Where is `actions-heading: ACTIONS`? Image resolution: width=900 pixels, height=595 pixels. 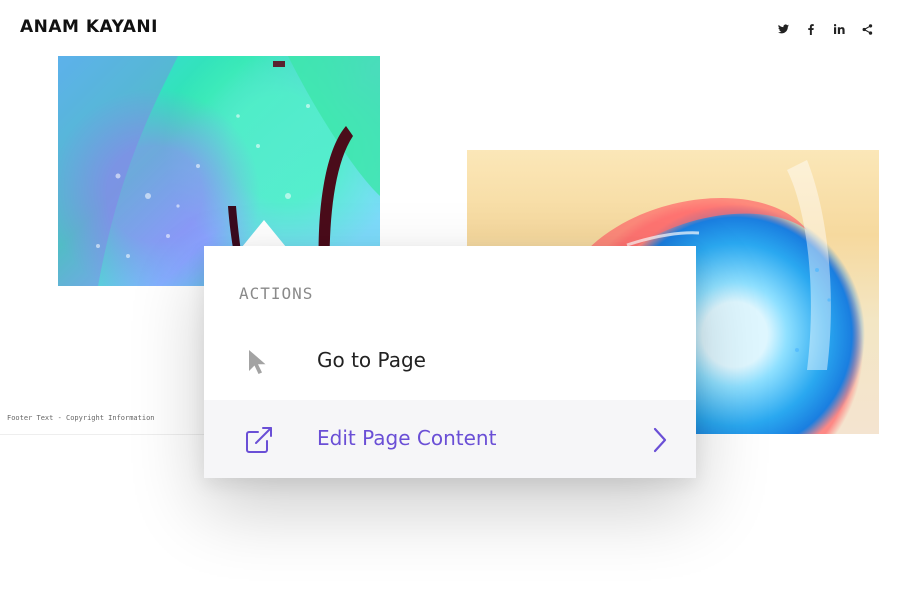
actions-heading: ACTIONS is located at coordinates (276, 293).